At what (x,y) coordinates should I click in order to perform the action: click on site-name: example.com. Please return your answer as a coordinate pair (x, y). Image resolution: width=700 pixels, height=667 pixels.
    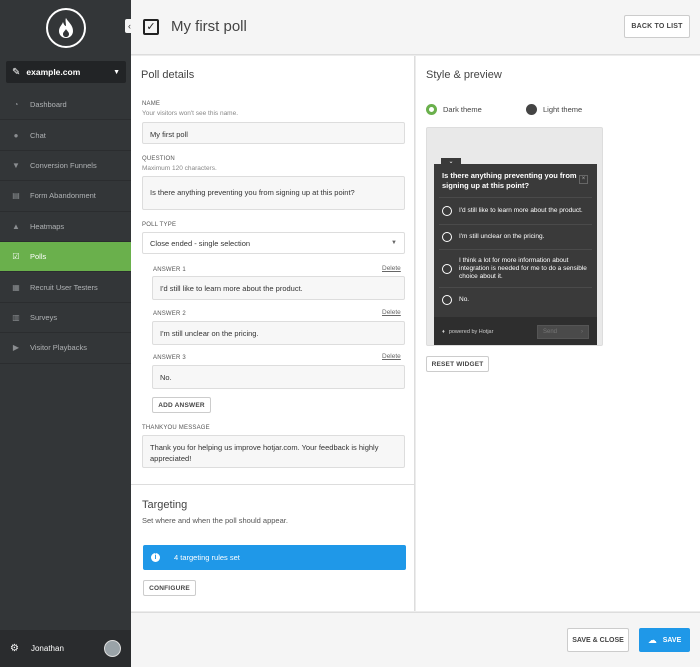
    Looking at the image, I should click on (53, 72).